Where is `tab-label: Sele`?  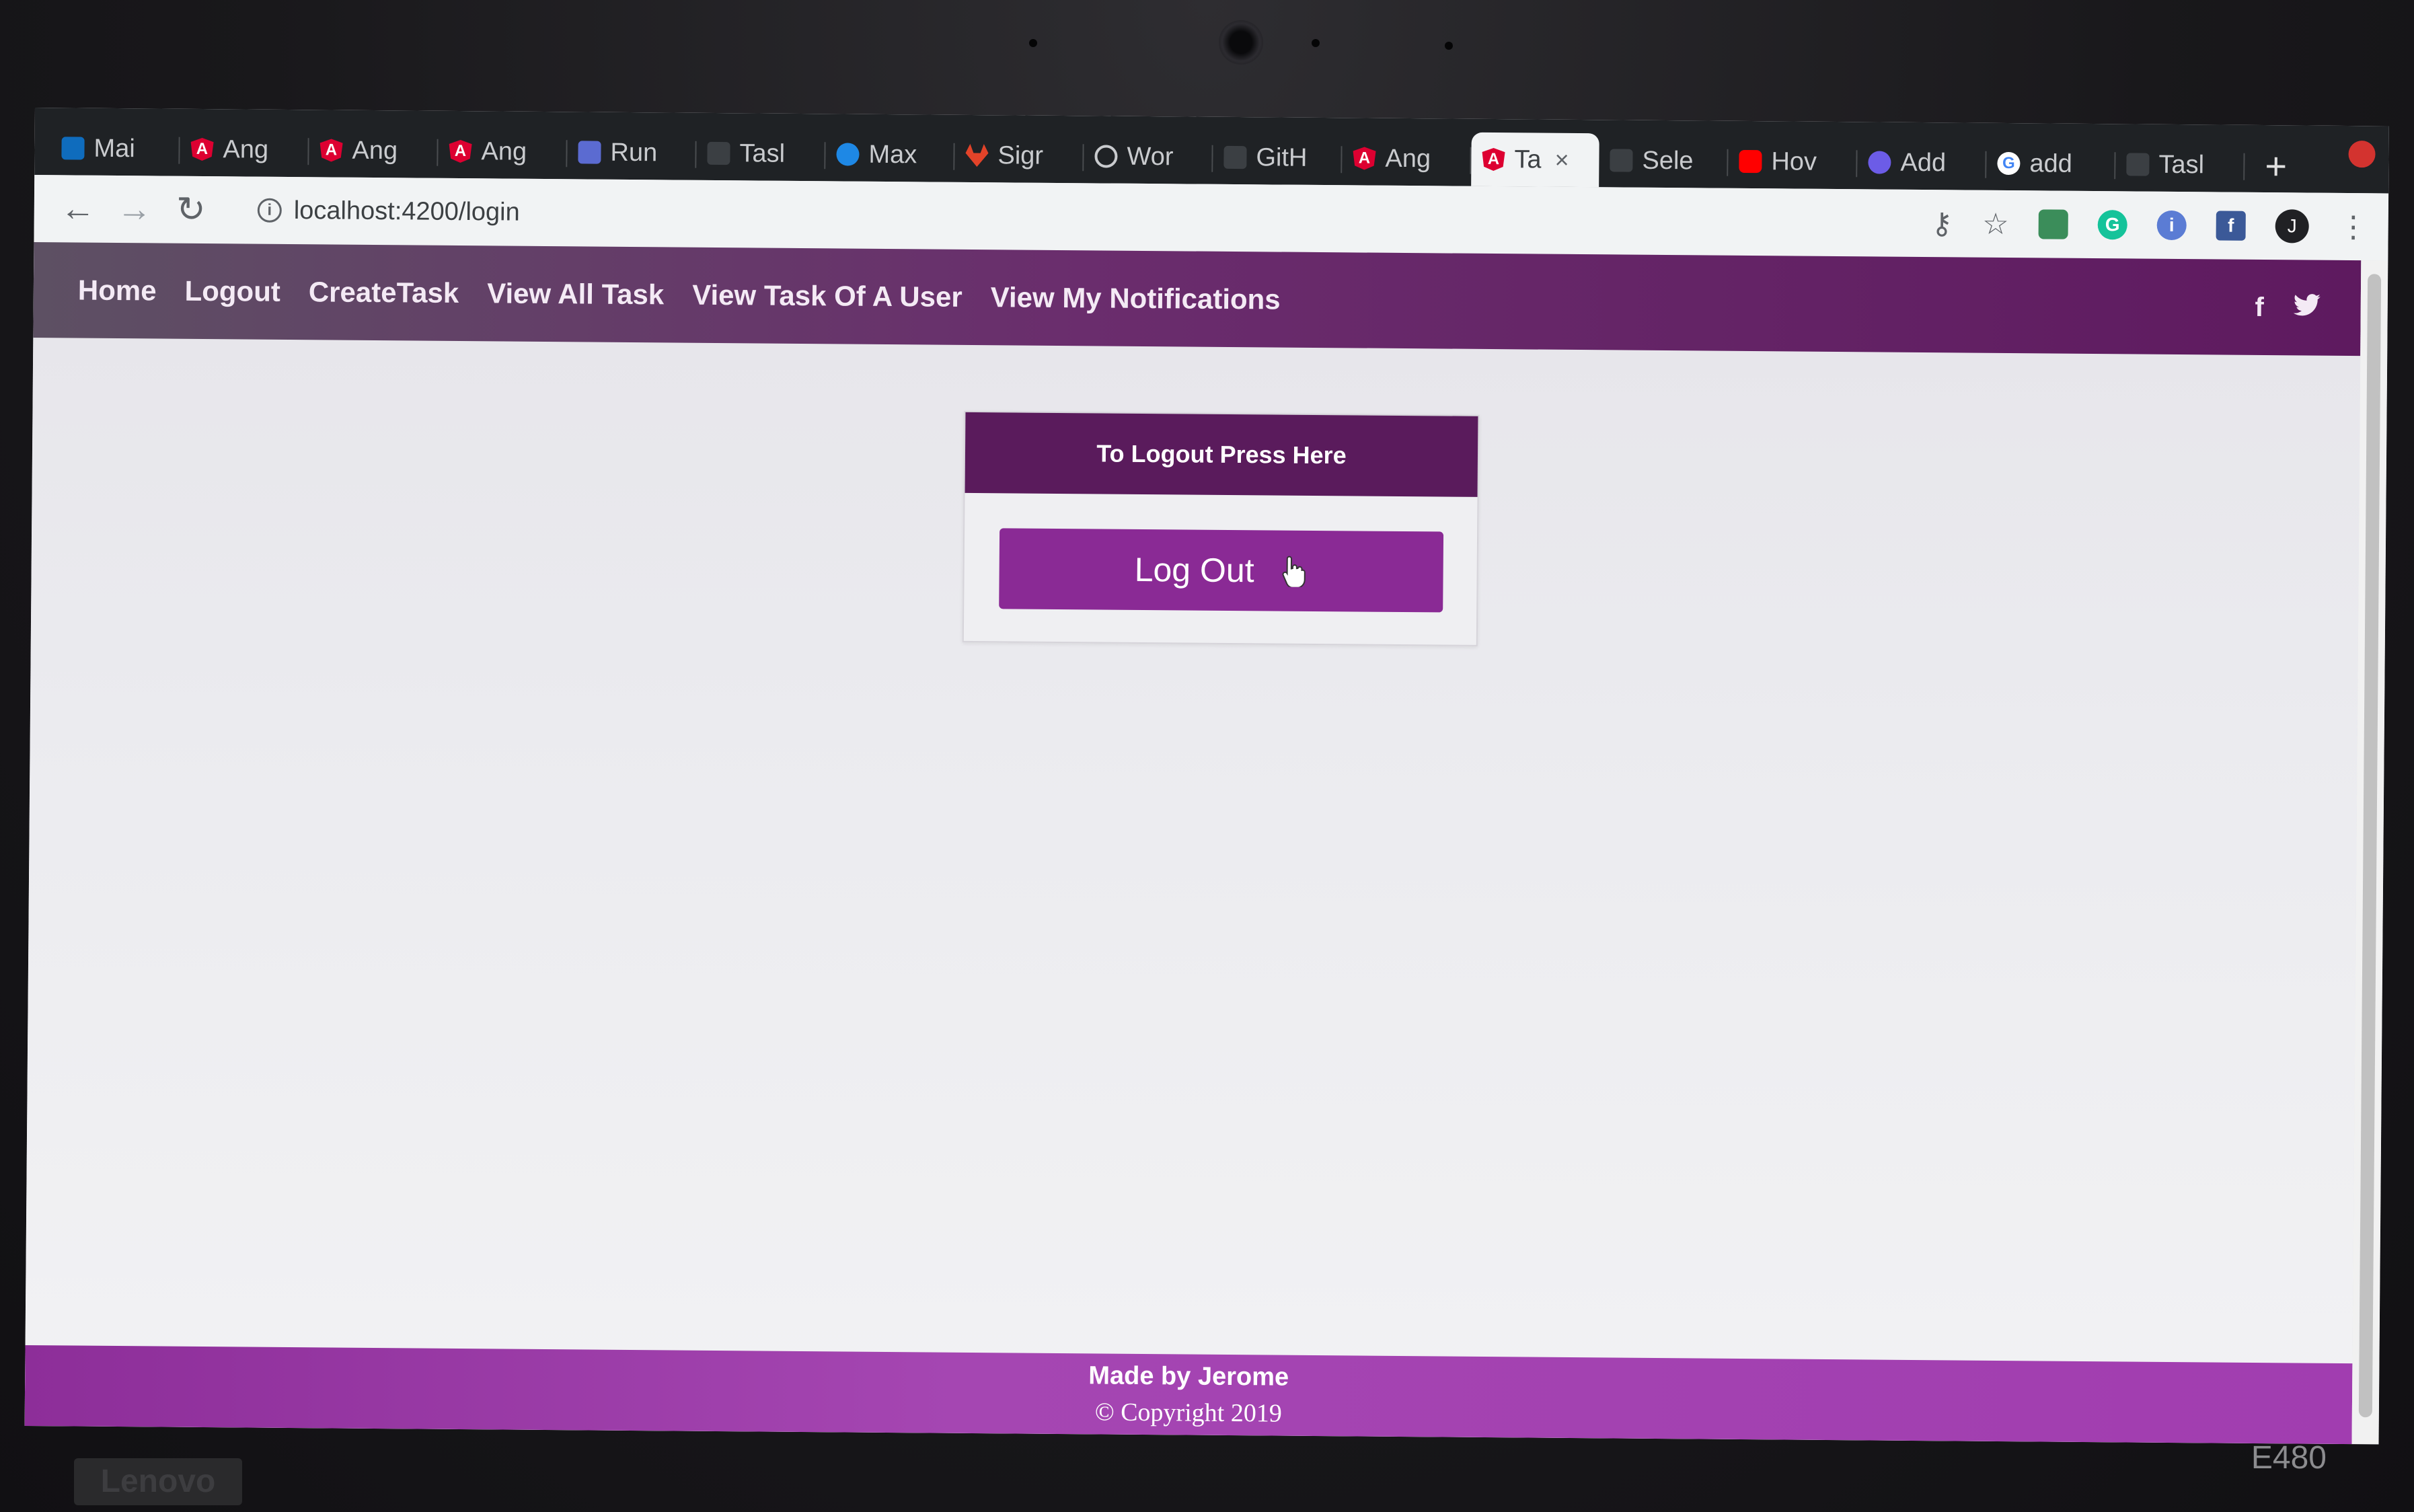 tab-label: Sele is located at coordinates (1668, 160).